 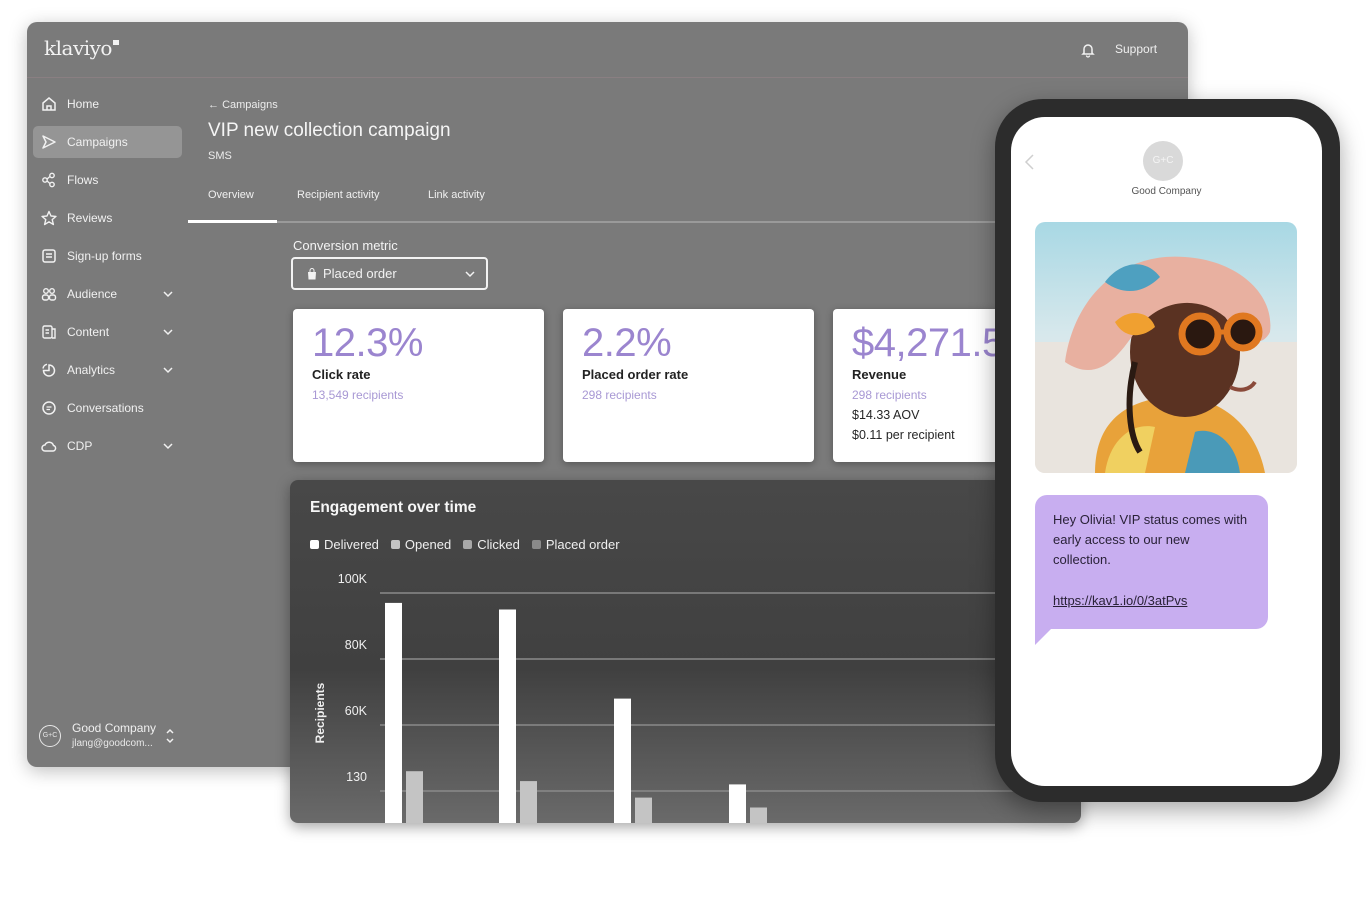 I want to click on sms-message-link: https://kav1.io/0/3atPvs, so click(x=1151, y=601).